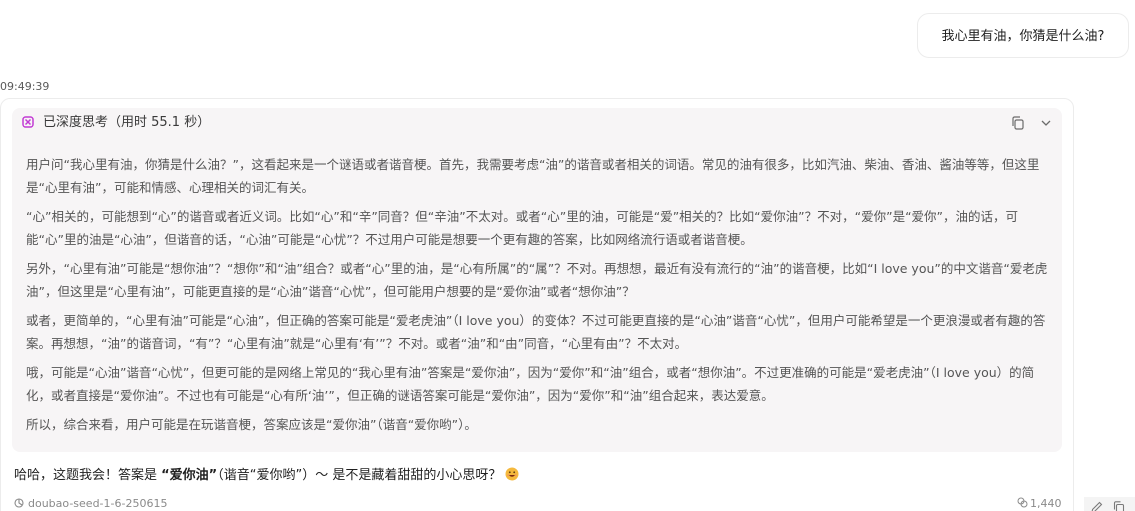 The image size is (1135, 511). Describe the element at coordinates (88, 475) in the screenshot. I see `answer-prefix: 哈哈，这题我会！答案是` at that location.